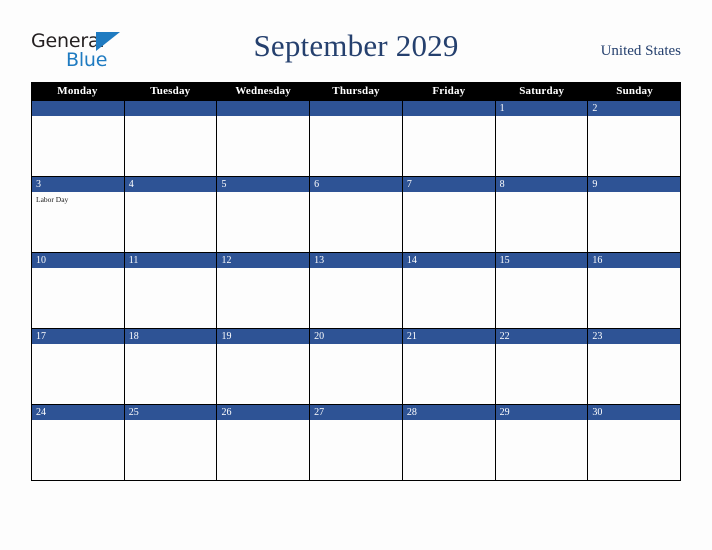  I want to click on calendar-week-row: 24 25 26 27 28 29 30, so click(356, 443).